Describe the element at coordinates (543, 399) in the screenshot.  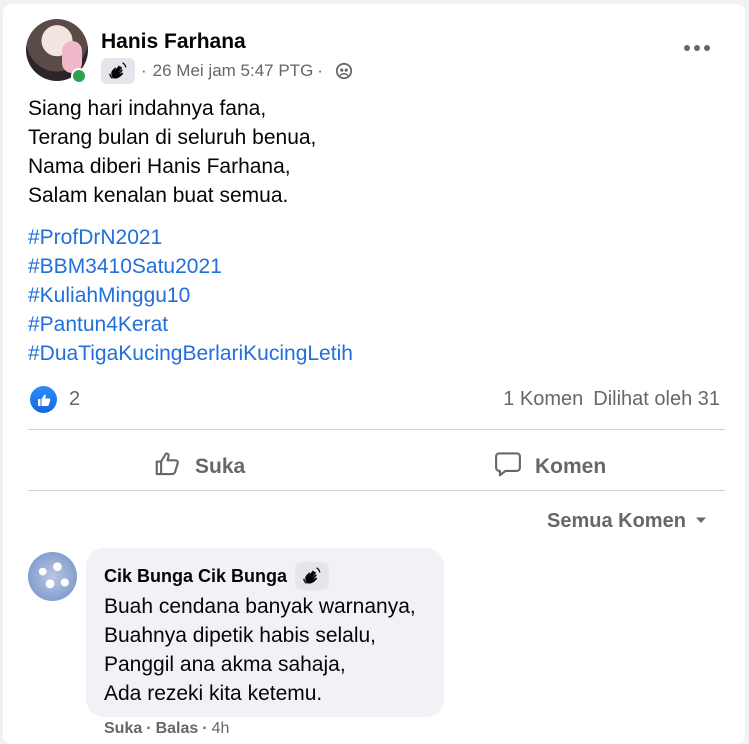
I see `comment-count: 1 Komen` at that location.